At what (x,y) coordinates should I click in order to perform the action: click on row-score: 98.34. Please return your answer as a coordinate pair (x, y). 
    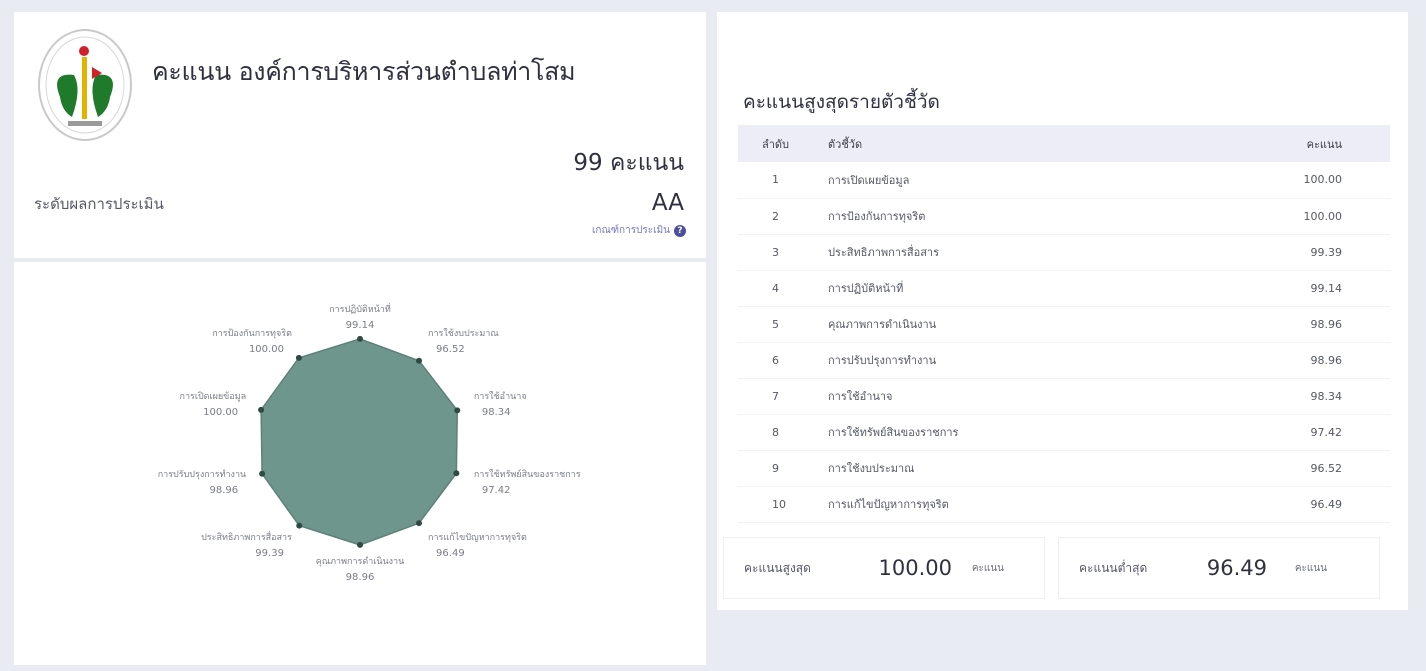
    Looking at the image, I should click on (1326, 396).